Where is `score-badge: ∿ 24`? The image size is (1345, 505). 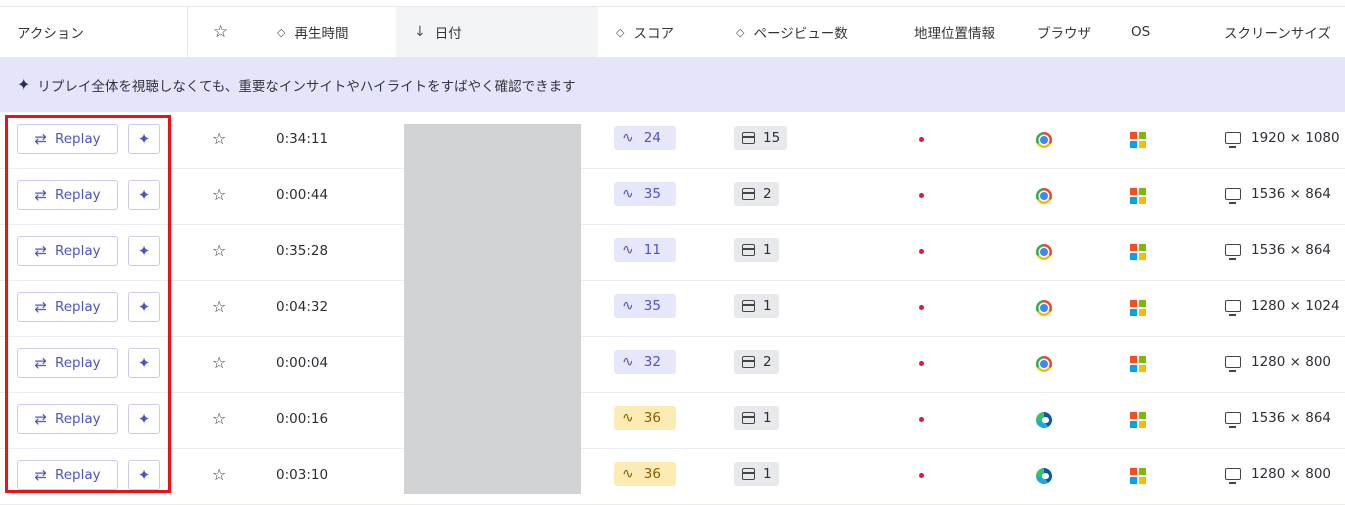 score-badge: ∿ 24 is located at coordinates (645, 138).